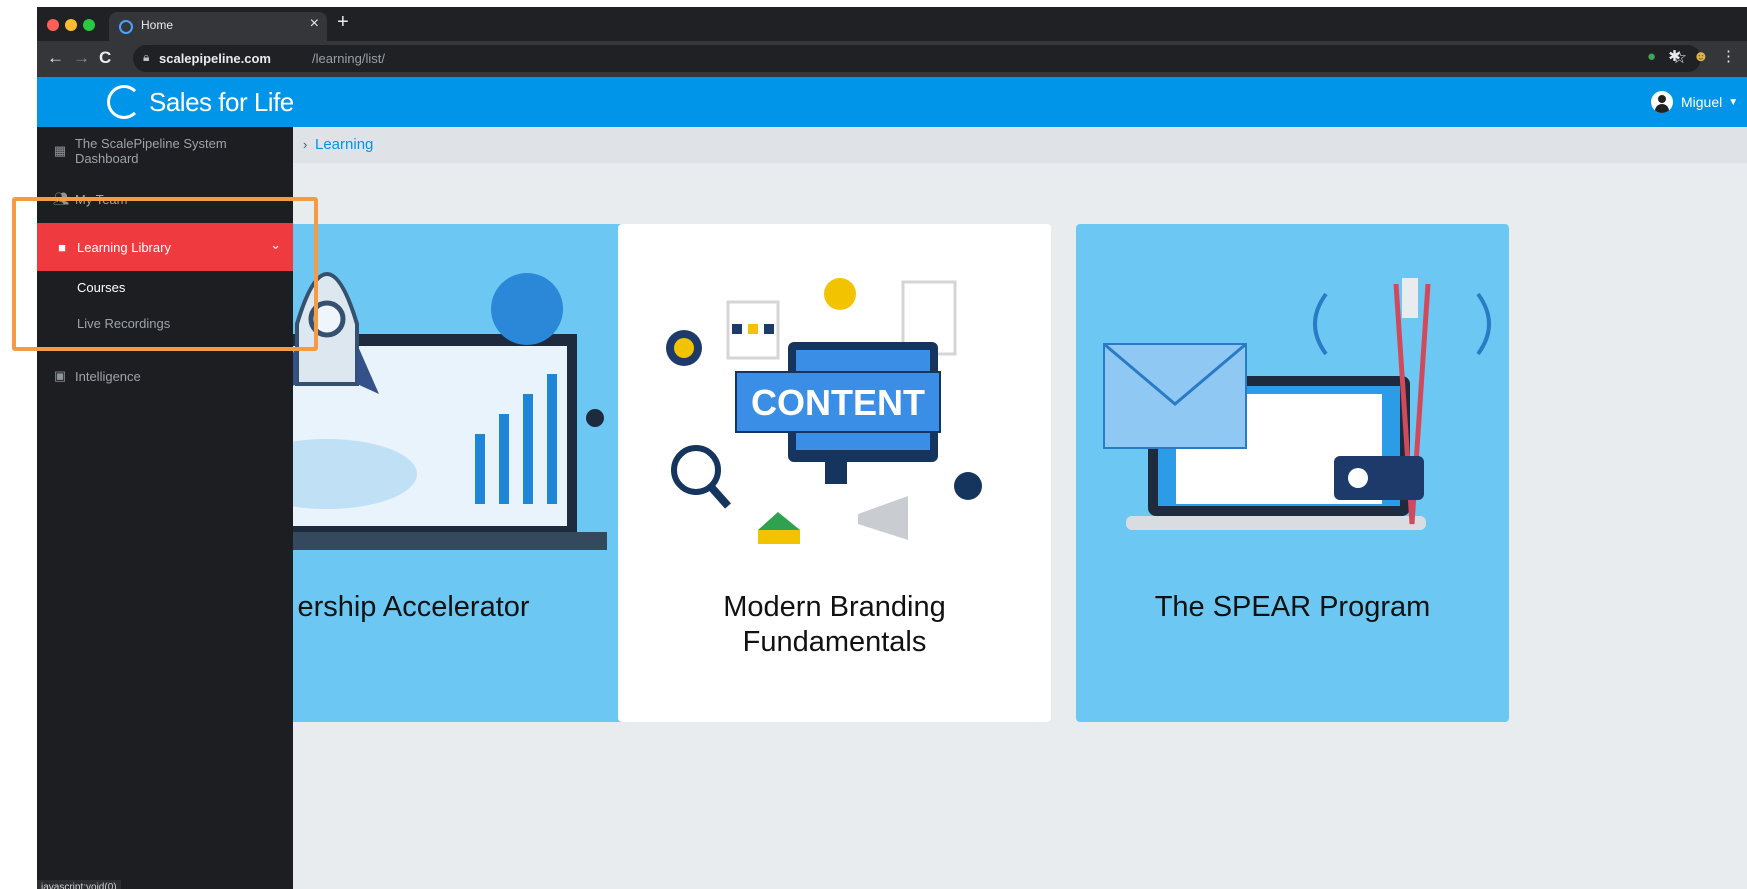 This screenshot has height=889, width=1747. What do you see at coordinates (1702, 102) in the screenshot?
I see `user-name: Miguel` at bounding box center [1702, 102].